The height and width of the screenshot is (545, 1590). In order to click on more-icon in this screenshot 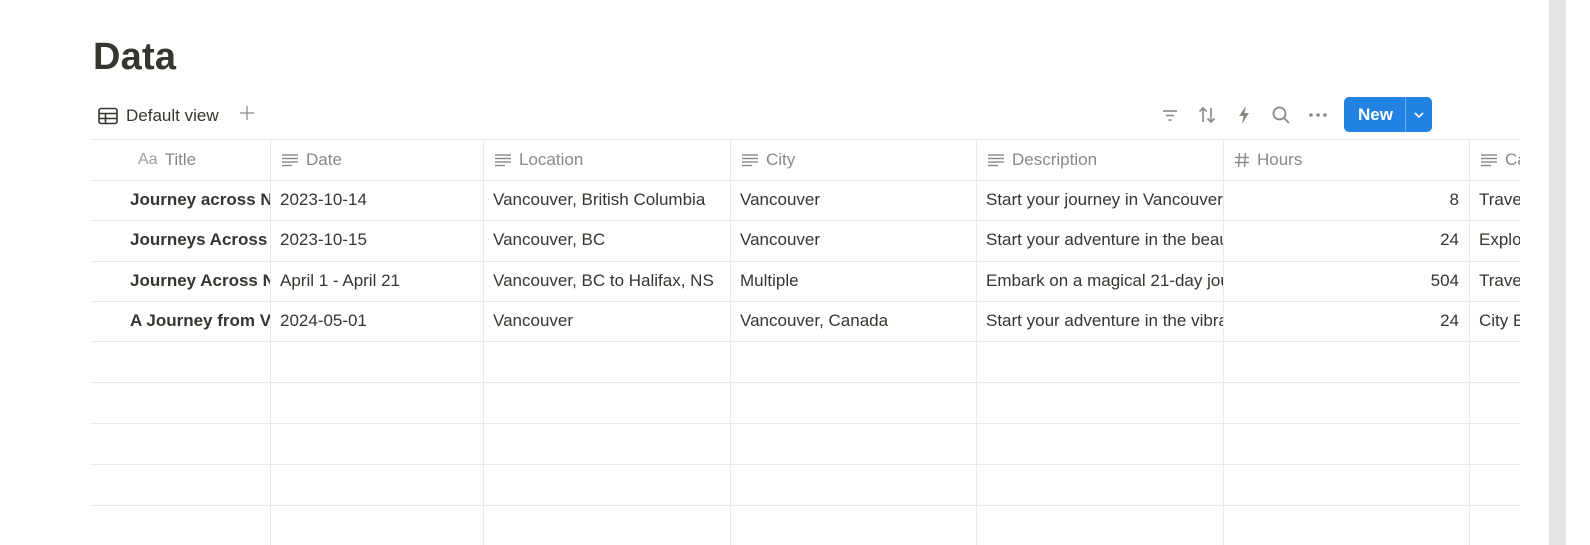, I will do `click(1318, 114)`.